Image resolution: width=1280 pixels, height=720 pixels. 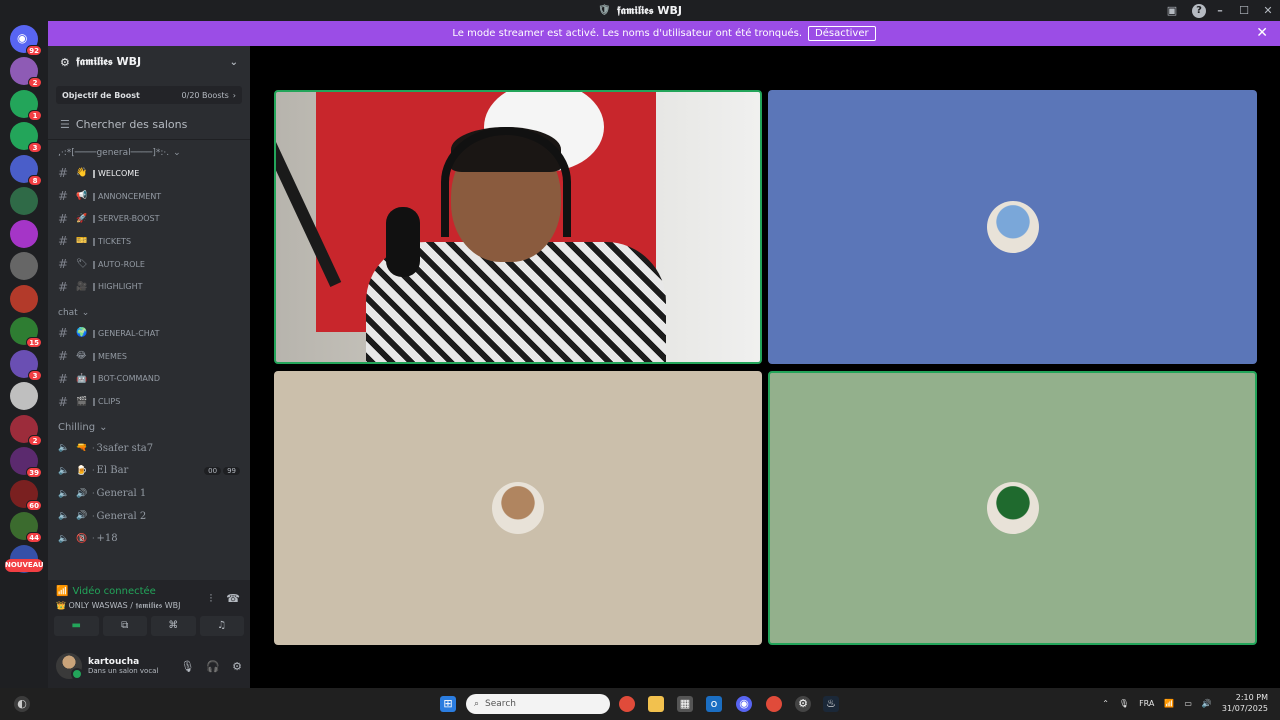 What do you see at coordinates (149, 264) in the screenshot?
I see `text-channel-5: # 🏷 ‖ AUTO-ROLE` at bounding box center [149, 264].